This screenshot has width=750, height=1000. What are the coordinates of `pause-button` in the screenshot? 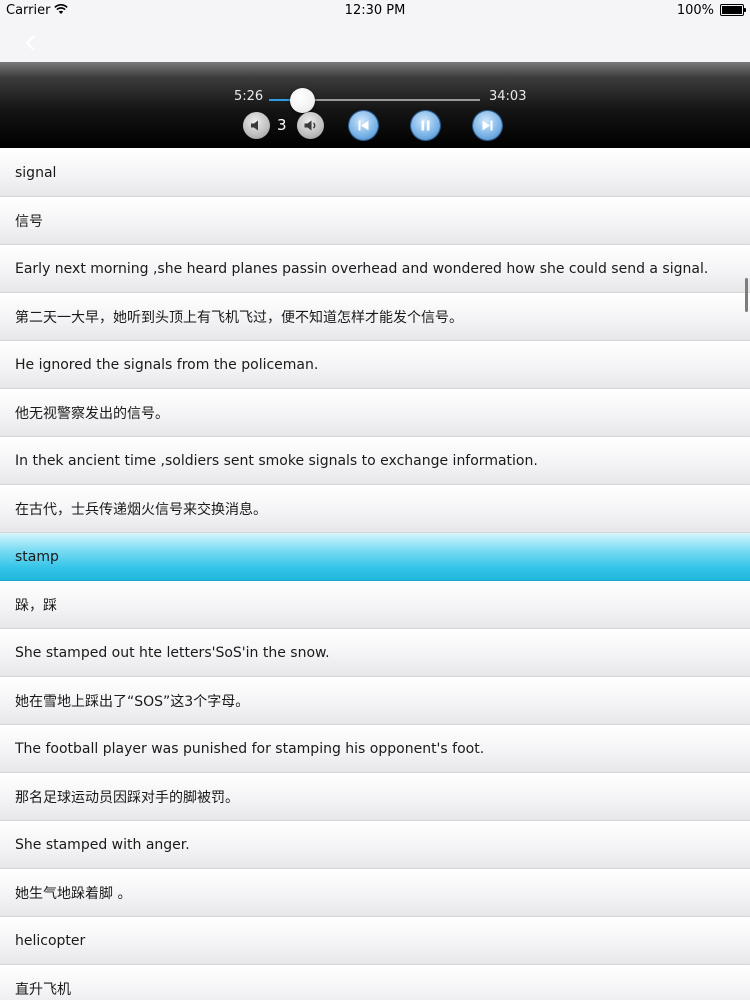 It's located at (425, 125).